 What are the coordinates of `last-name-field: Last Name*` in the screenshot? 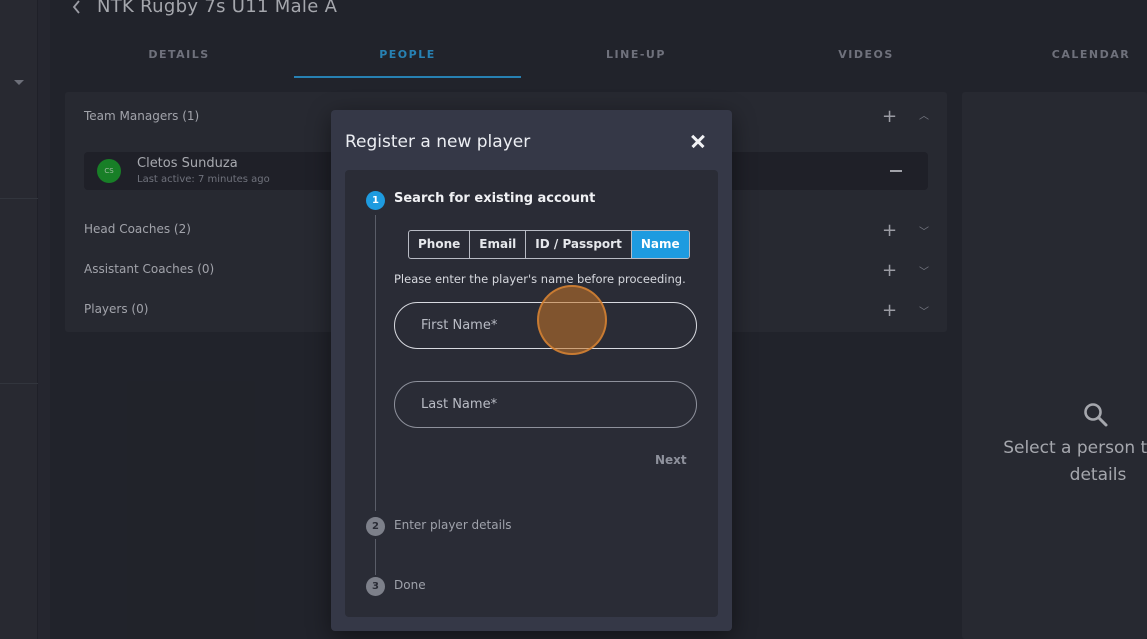 It's located at (545, 404).